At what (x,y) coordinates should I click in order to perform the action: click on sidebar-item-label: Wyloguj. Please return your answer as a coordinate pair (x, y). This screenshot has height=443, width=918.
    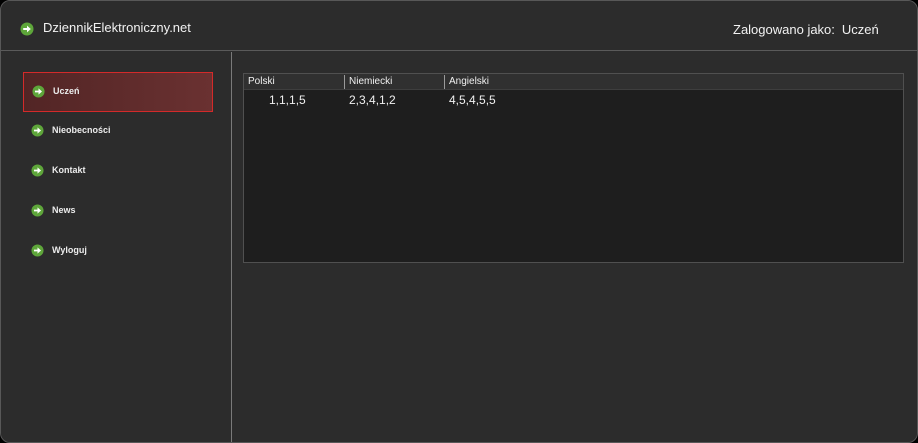
    Looking at the image, I should click on (69, 250).